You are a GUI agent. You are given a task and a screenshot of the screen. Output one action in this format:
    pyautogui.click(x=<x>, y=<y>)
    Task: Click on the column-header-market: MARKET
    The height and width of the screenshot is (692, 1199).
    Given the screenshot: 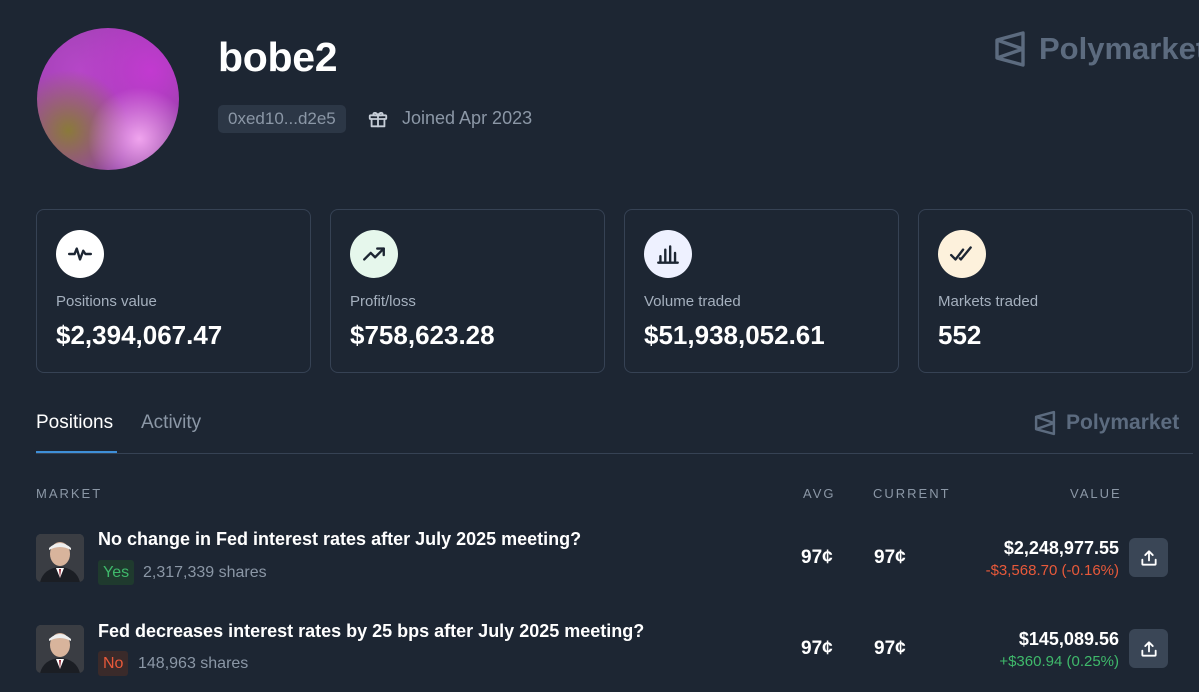 What is the action you would take?
    pyautogui.click(x=69, y=493)
    